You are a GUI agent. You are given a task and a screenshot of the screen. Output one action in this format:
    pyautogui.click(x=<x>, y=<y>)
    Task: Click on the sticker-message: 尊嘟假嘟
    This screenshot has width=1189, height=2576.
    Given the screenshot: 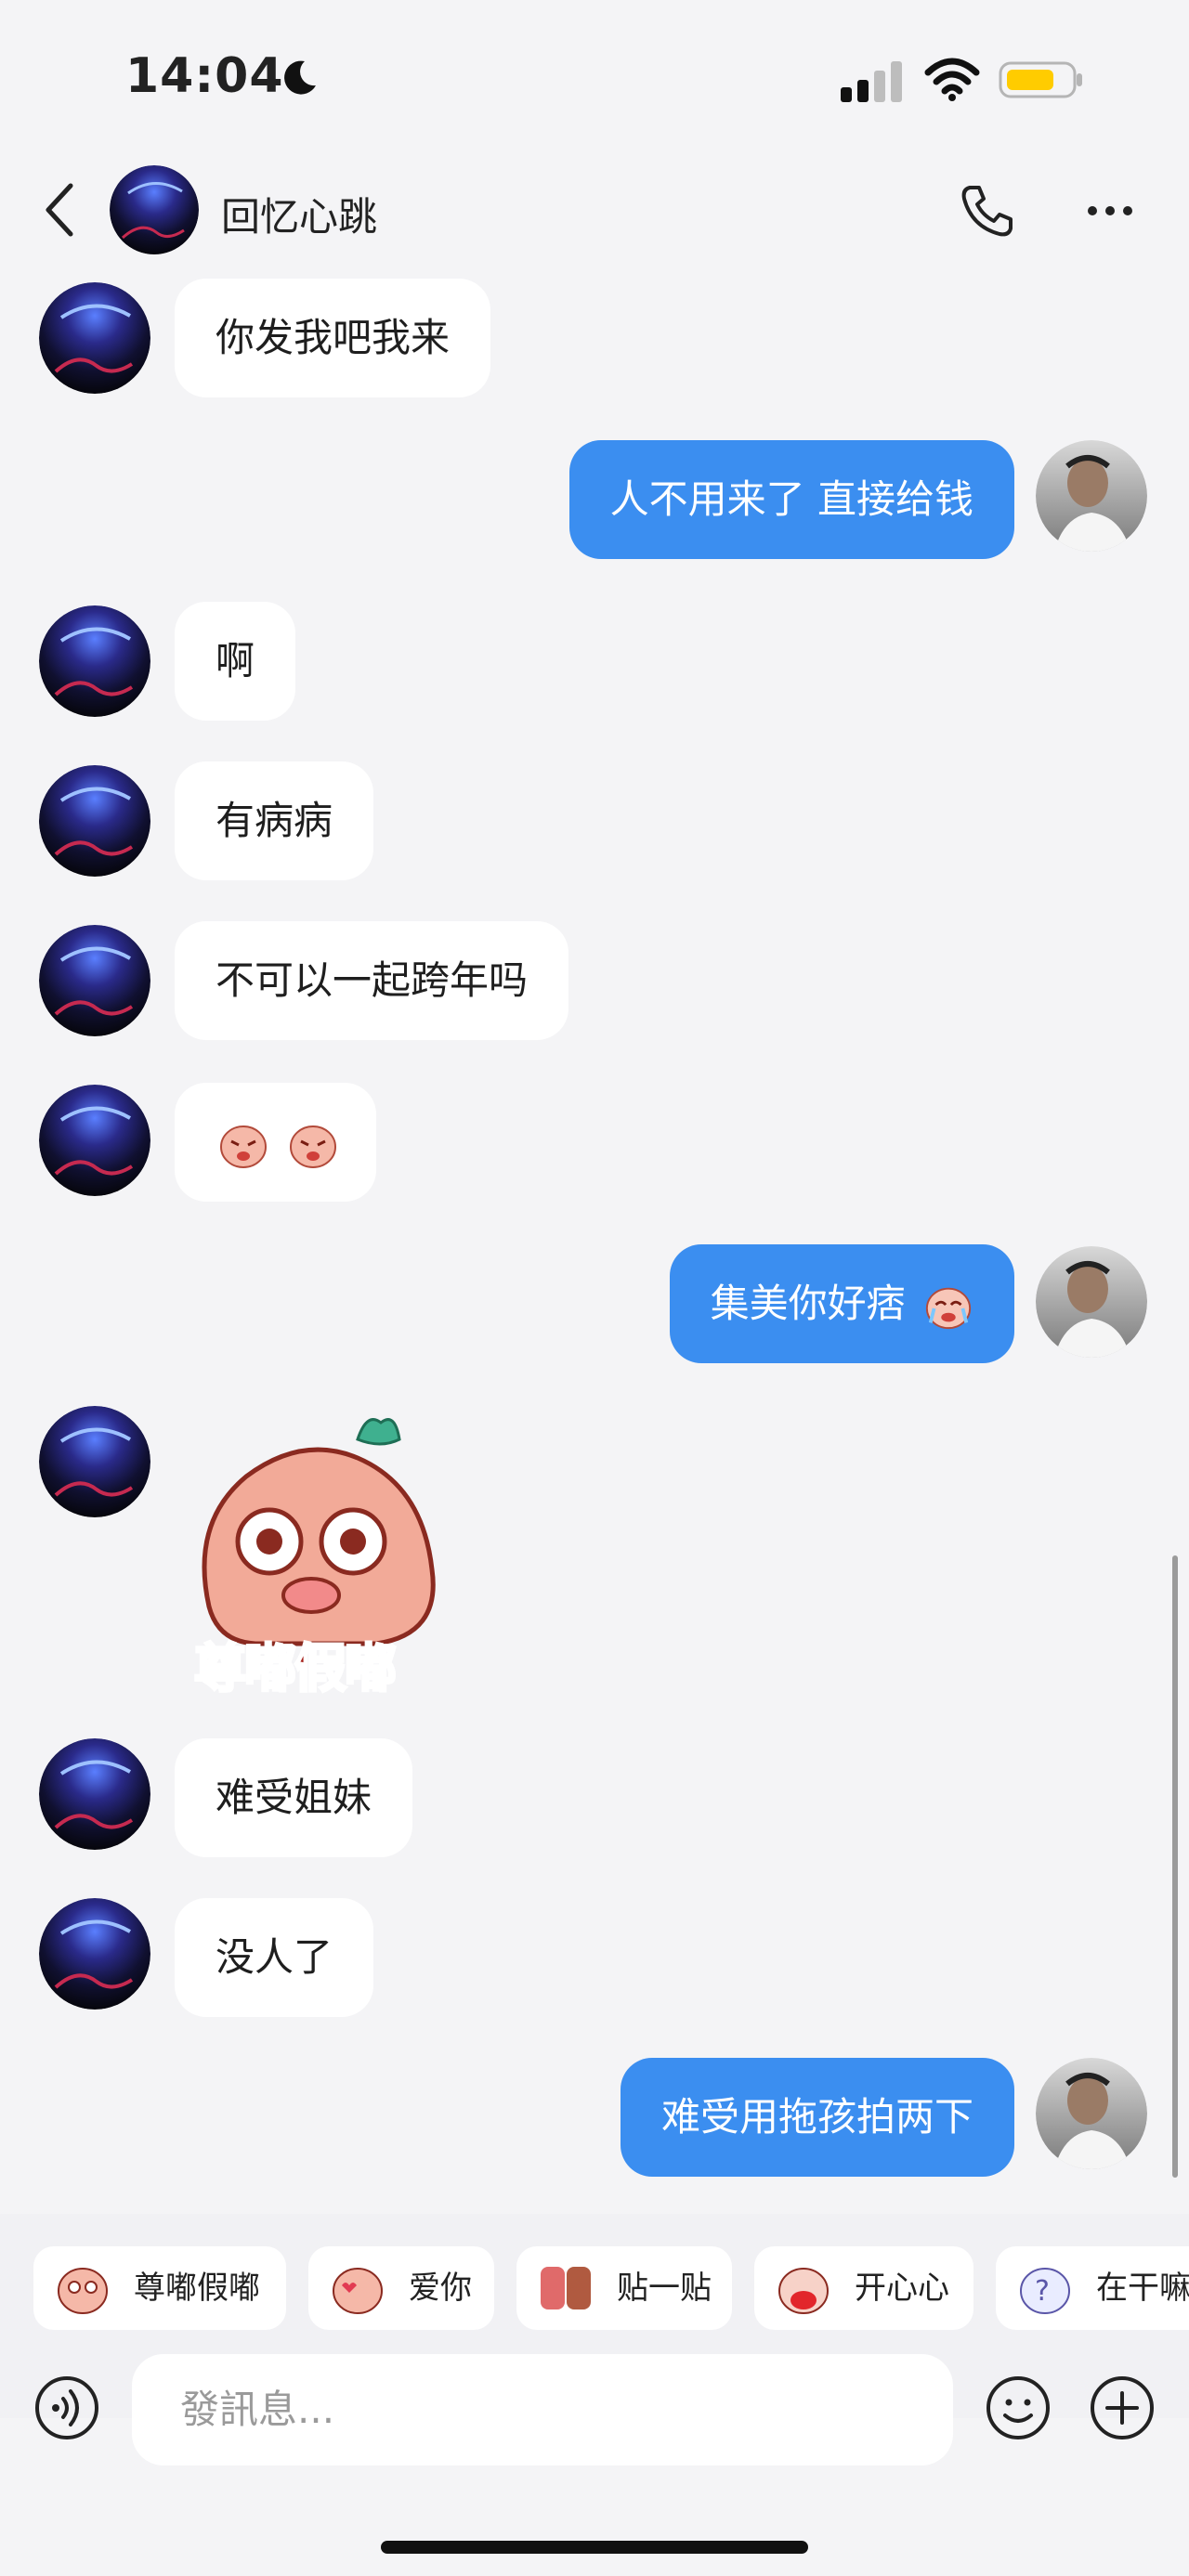 What is the action you would take?
    pyautogui.click(x=316, y=1556)
    